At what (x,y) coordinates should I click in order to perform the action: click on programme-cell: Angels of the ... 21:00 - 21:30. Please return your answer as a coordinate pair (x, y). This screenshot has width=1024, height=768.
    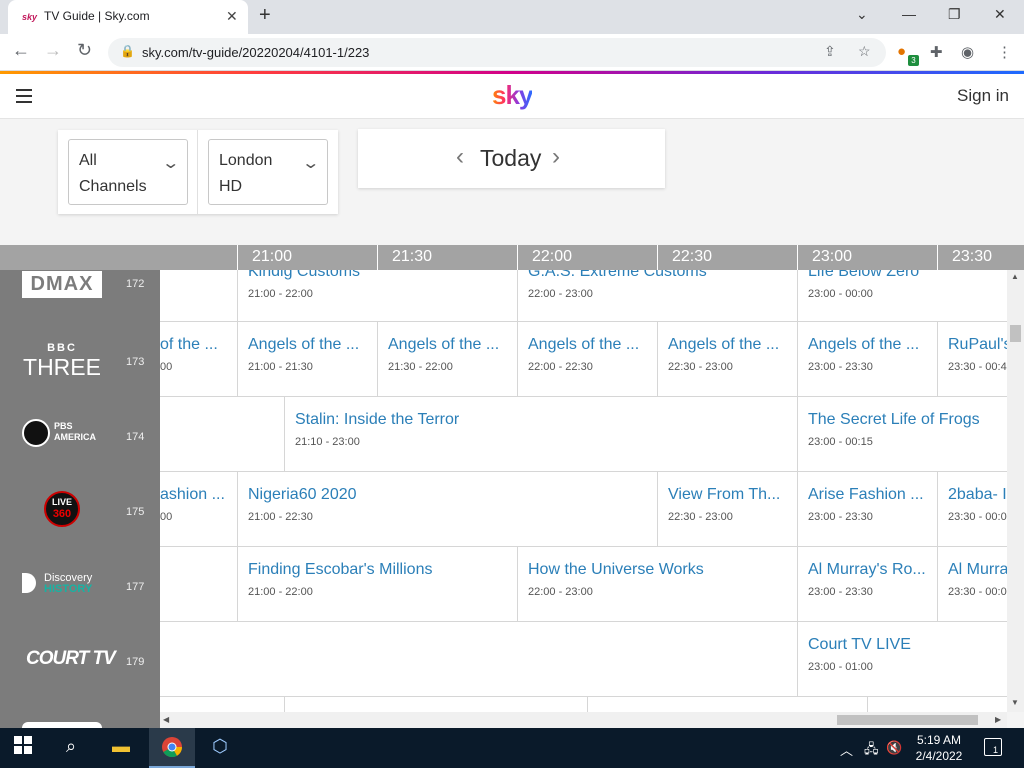
    Looking at the image, I should click on (308, 359).